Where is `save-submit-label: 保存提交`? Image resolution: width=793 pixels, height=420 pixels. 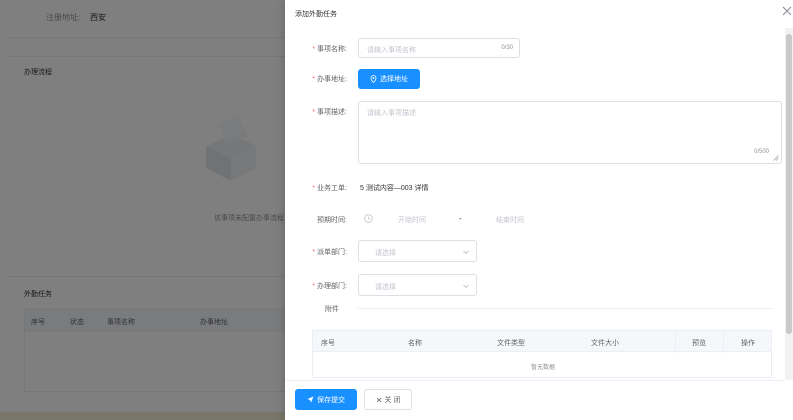 save-submit-label: 保存提交 is located at coordinates (331, 400).